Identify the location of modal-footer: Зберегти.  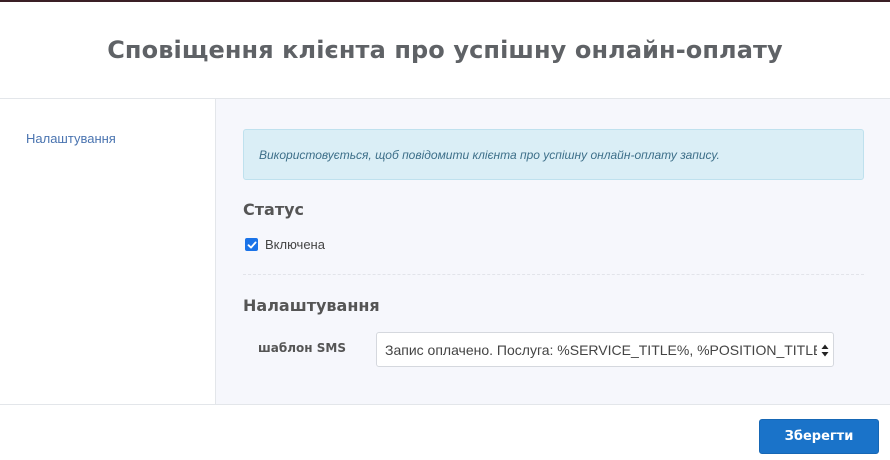
(445, 432).